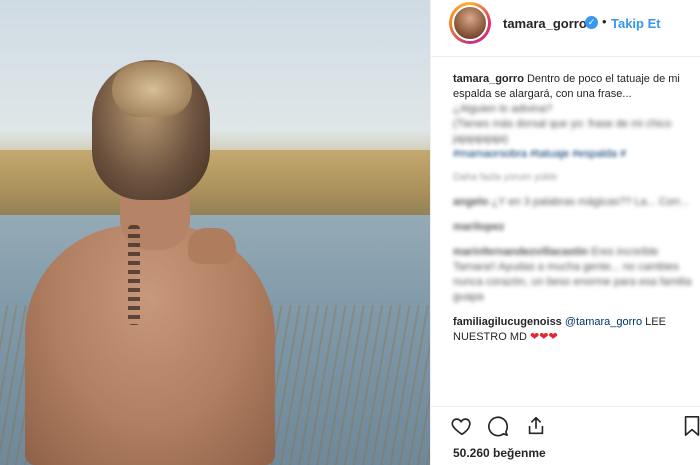 The height and width of the screenshot is (465, 700). What do you see at coordinates (488, 79) in the screenshot?
I see `caption-username: tamara_gorro` at bounding box center [488, 79].